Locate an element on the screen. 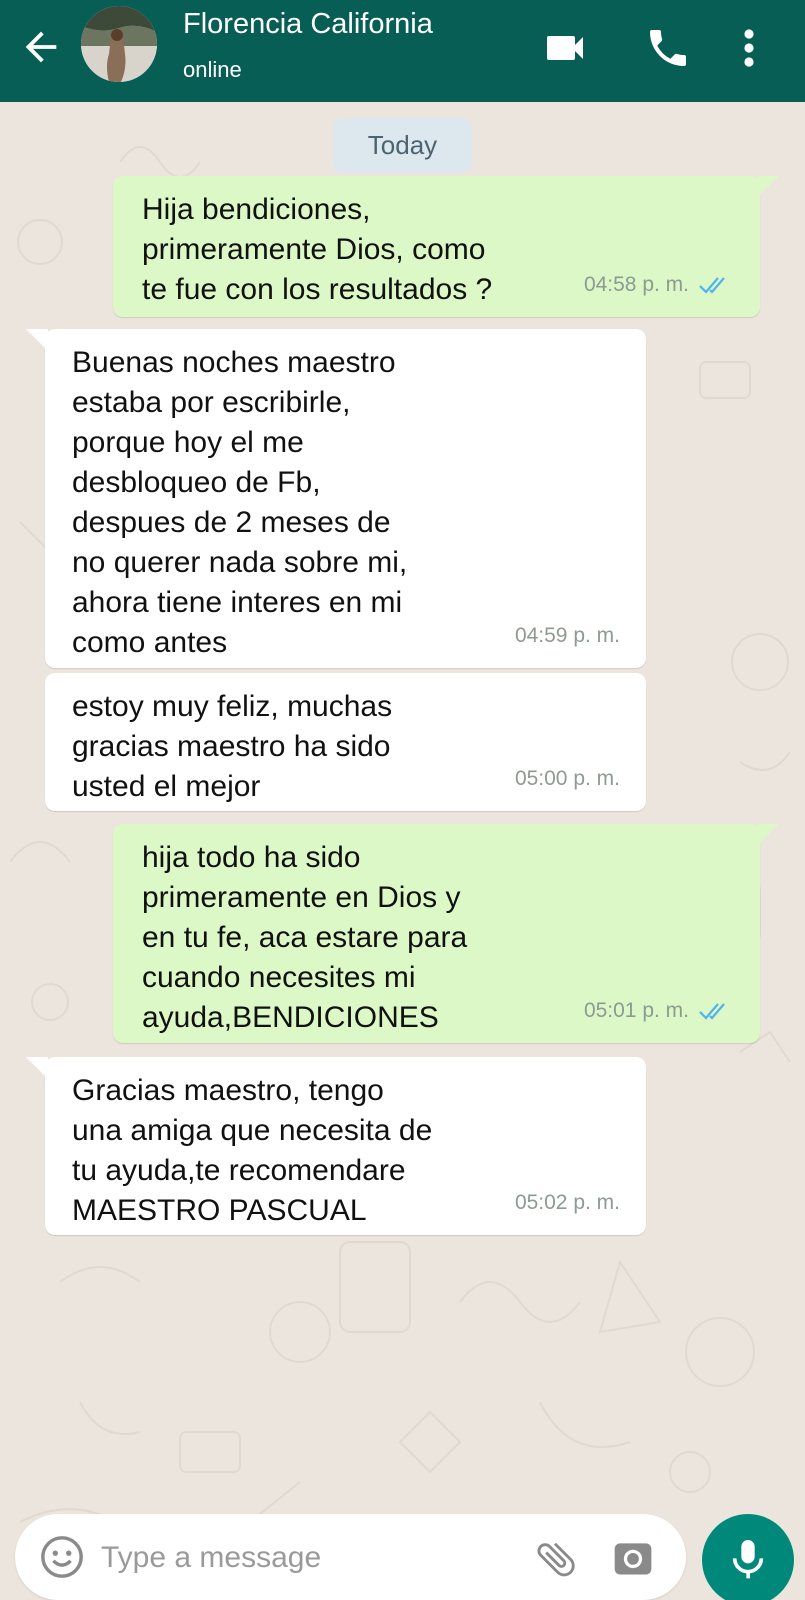  message-time: 05:02 p. m. is located at coordinates (567, 1202).